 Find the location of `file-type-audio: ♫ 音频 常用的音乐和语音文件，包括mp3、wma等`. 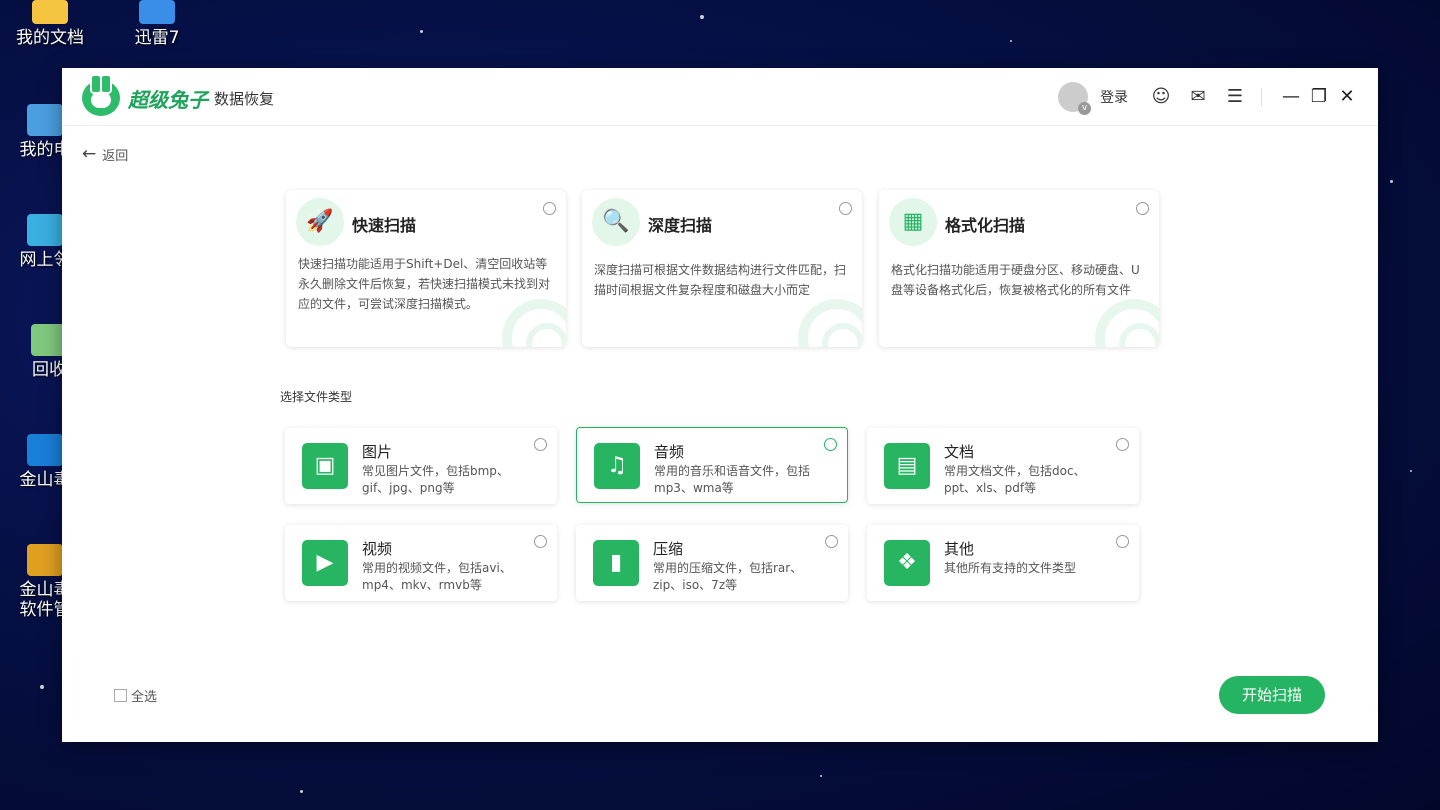

file-type-audio: ♫ 音频 常用的音乐和语音文件，包括mp3、wma等 is located at coordinates (712, 465).